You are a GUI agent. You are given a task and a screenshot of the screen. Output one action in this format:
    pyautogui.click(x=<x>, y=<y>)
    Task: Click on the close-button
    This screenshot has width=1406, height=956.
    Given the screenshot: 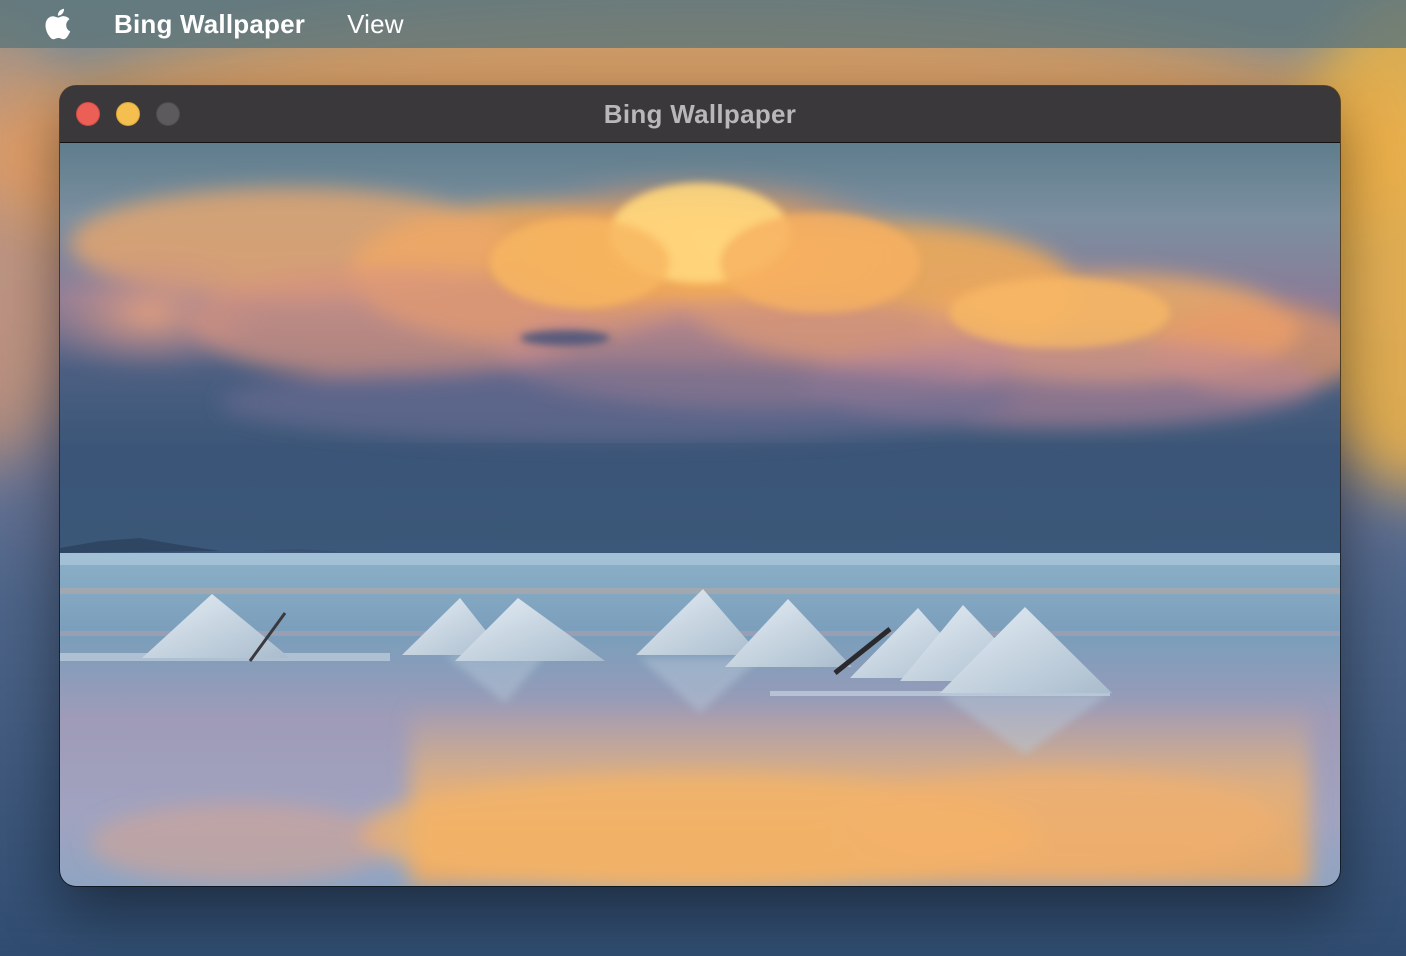 What is the action you would take?
    pyautogui.click(x=88, y=114)
    